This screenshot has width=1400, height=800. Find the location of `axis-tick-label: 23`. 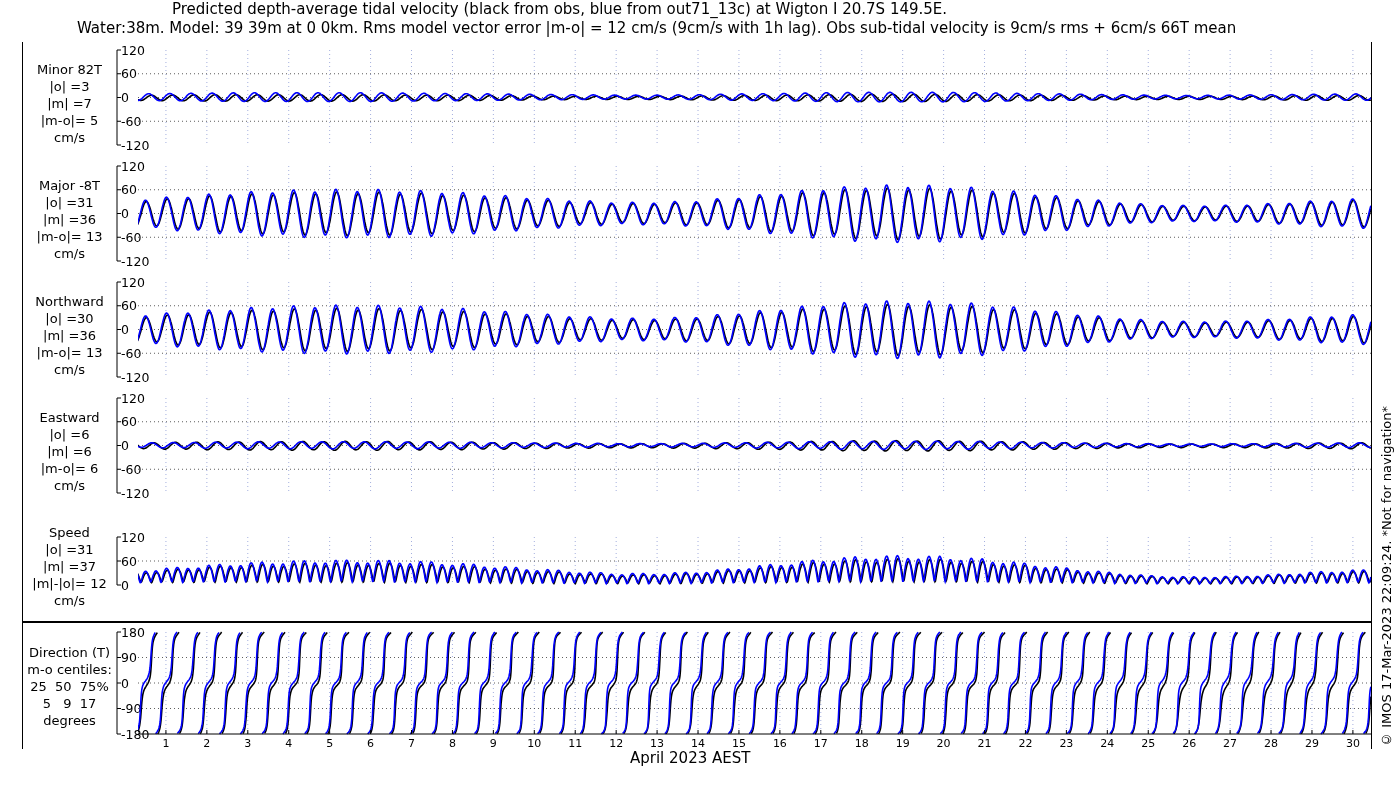

axis-tick-label: 23 is located at coordinates (1066, 743).